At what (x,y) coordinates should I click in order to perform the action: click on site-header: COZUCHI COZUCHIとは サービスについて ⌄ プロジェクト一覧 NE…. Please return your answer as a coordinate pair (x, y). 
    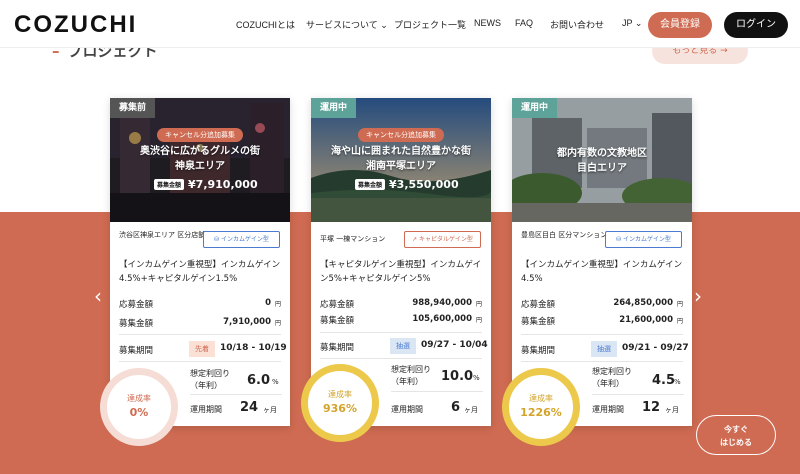
    Looking at the image, I should click on (400, 24).